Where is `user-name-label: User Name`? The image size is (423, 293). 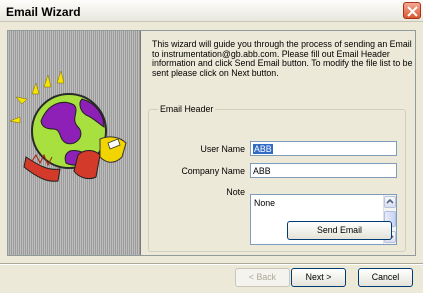 user-name-label: User Name is located at coordinates (222, 149).